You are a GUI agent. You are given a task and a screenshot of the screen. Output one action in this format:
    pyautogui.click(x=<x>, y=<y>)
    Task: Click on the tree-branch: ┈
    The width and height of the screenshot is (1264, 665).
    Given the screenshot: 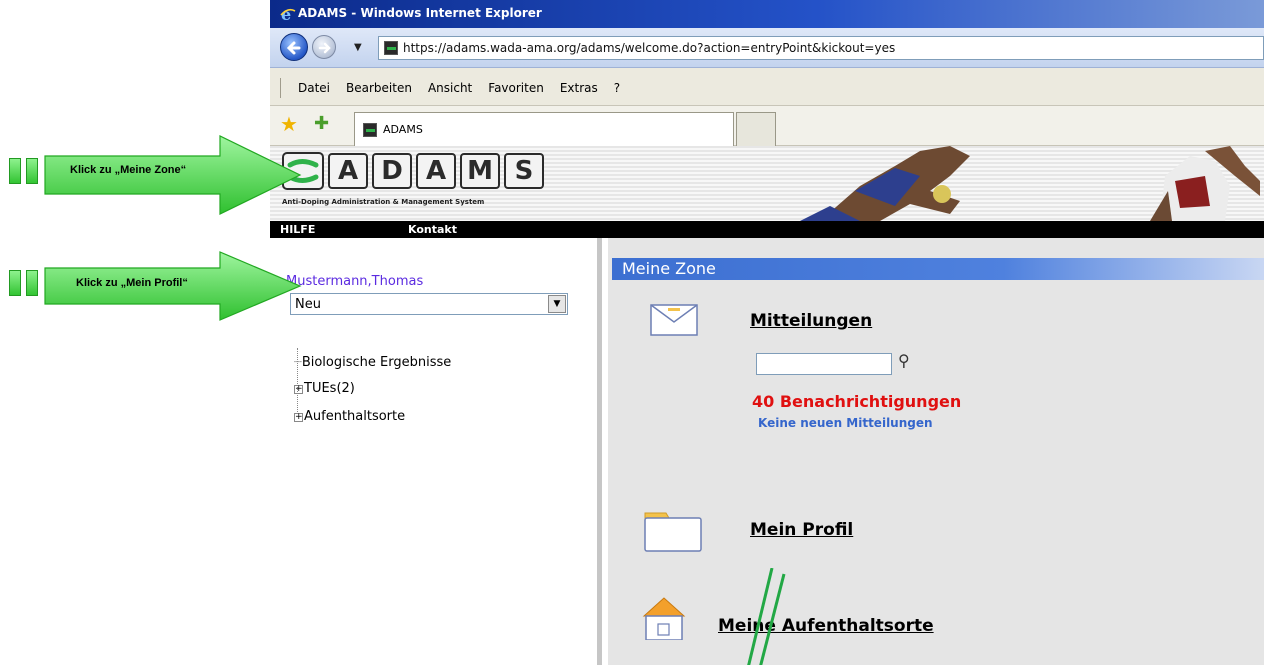 What is the action you would take?
    pyautogui.click(x=298, y=362)
    